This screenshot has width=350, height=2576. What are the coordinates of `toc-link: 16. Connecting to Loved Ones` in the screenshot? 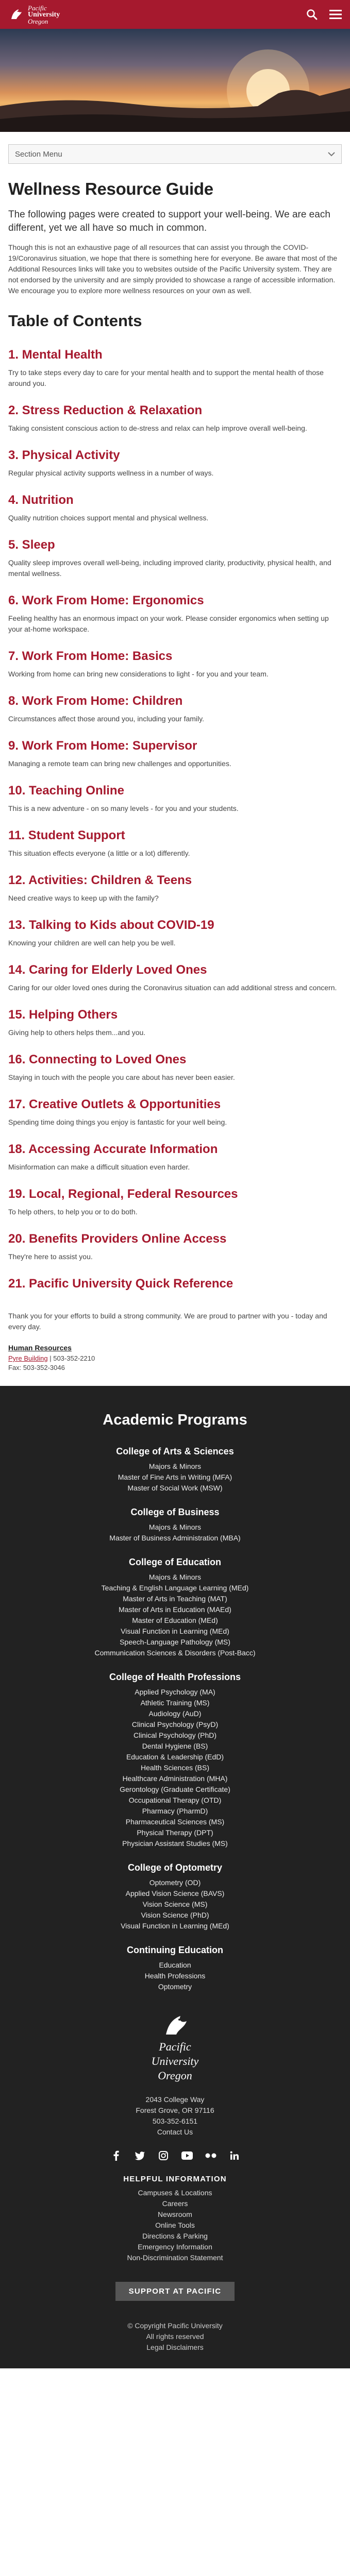 It's located at (175, 1060).